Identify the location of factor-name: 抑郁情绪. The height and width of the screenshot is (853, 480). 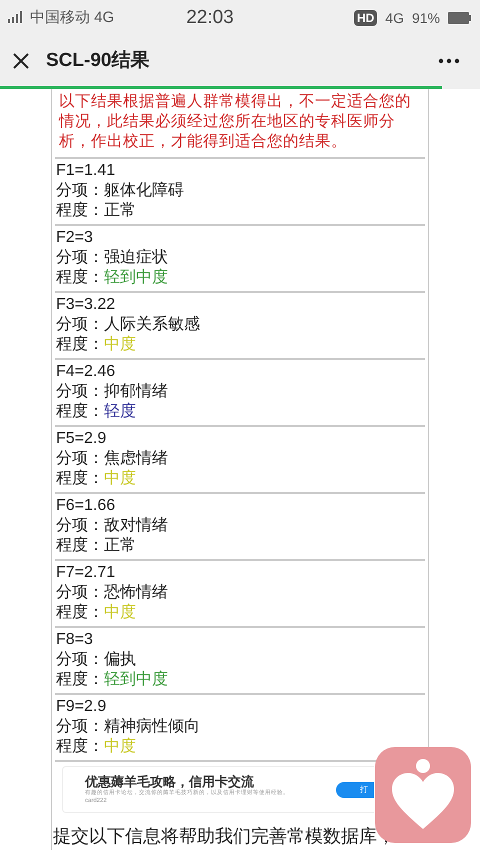
(136, 392).